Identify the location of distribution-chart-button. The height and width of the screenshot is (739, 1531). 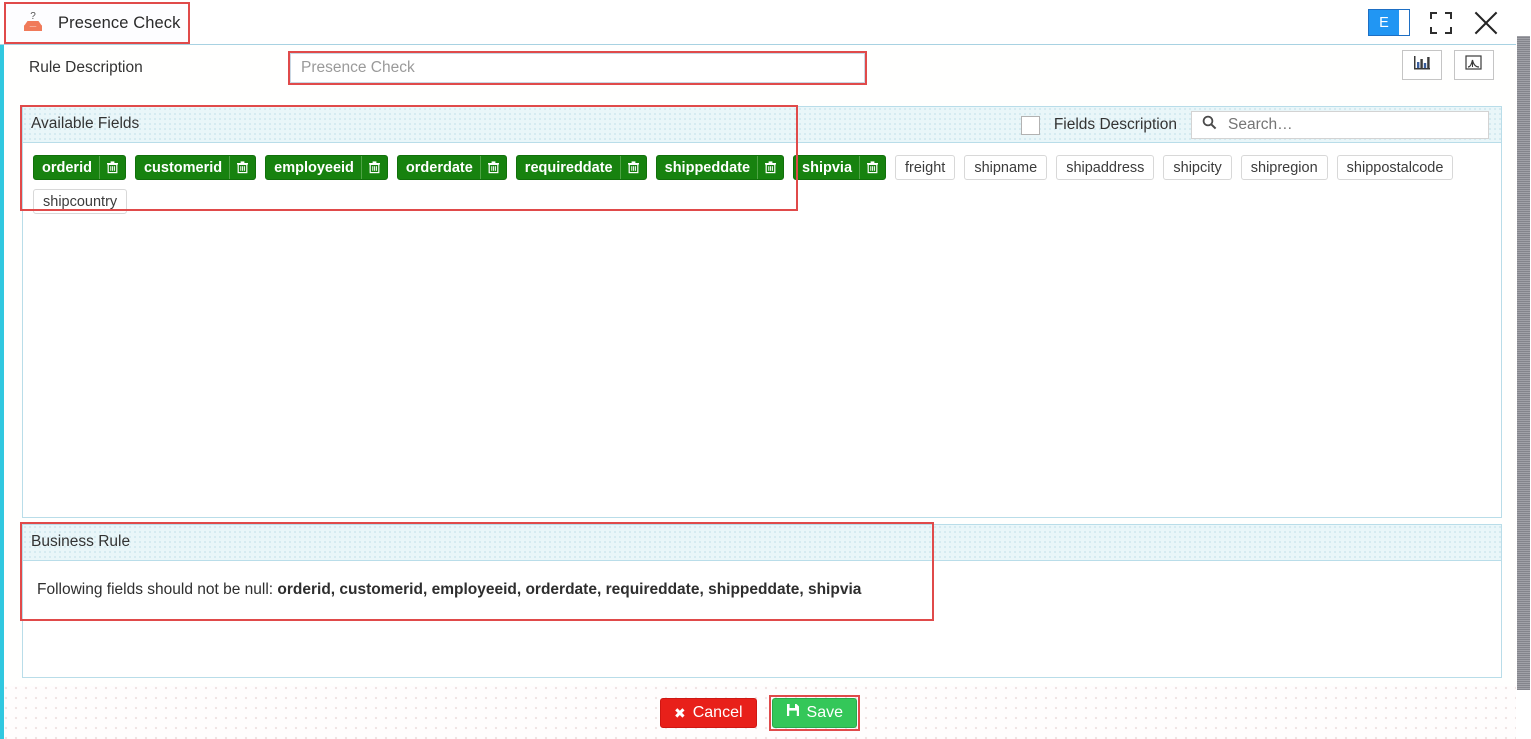
(1474, 65).